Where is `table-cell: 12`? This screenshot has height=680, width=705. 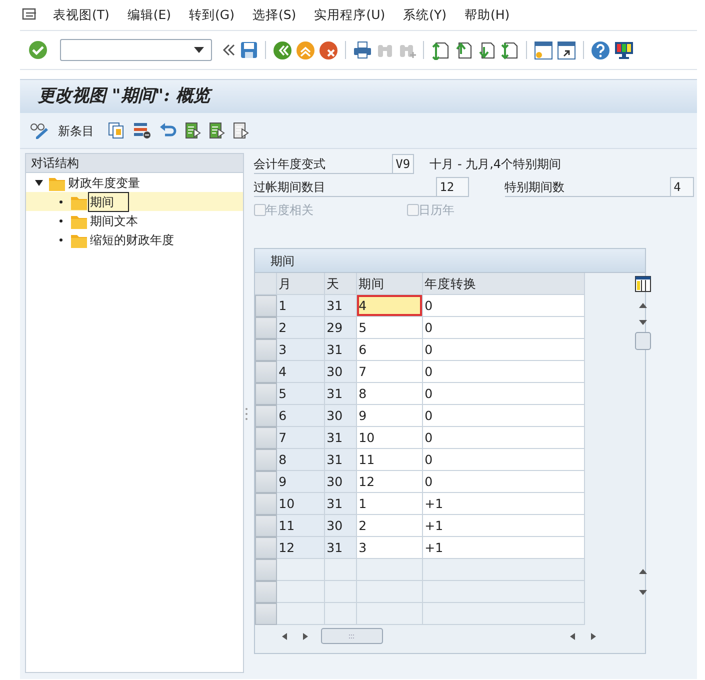
table-cell: 12 is located at coordinates (300, 548).